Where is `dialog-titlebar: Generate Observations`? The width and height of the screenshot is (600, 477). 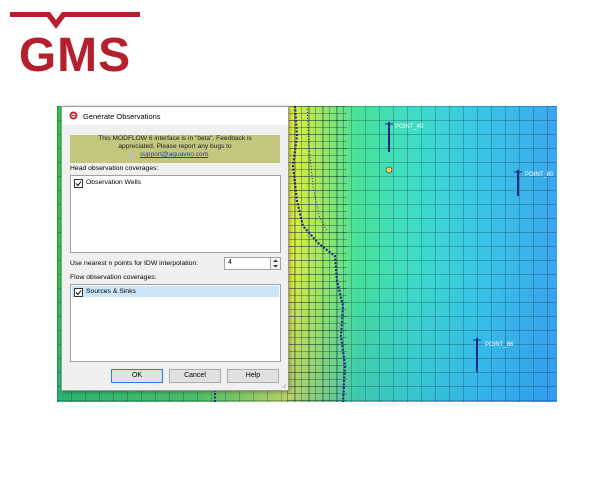
dialog-titlebar: Generate Observations is located at coordinates (175, 116).